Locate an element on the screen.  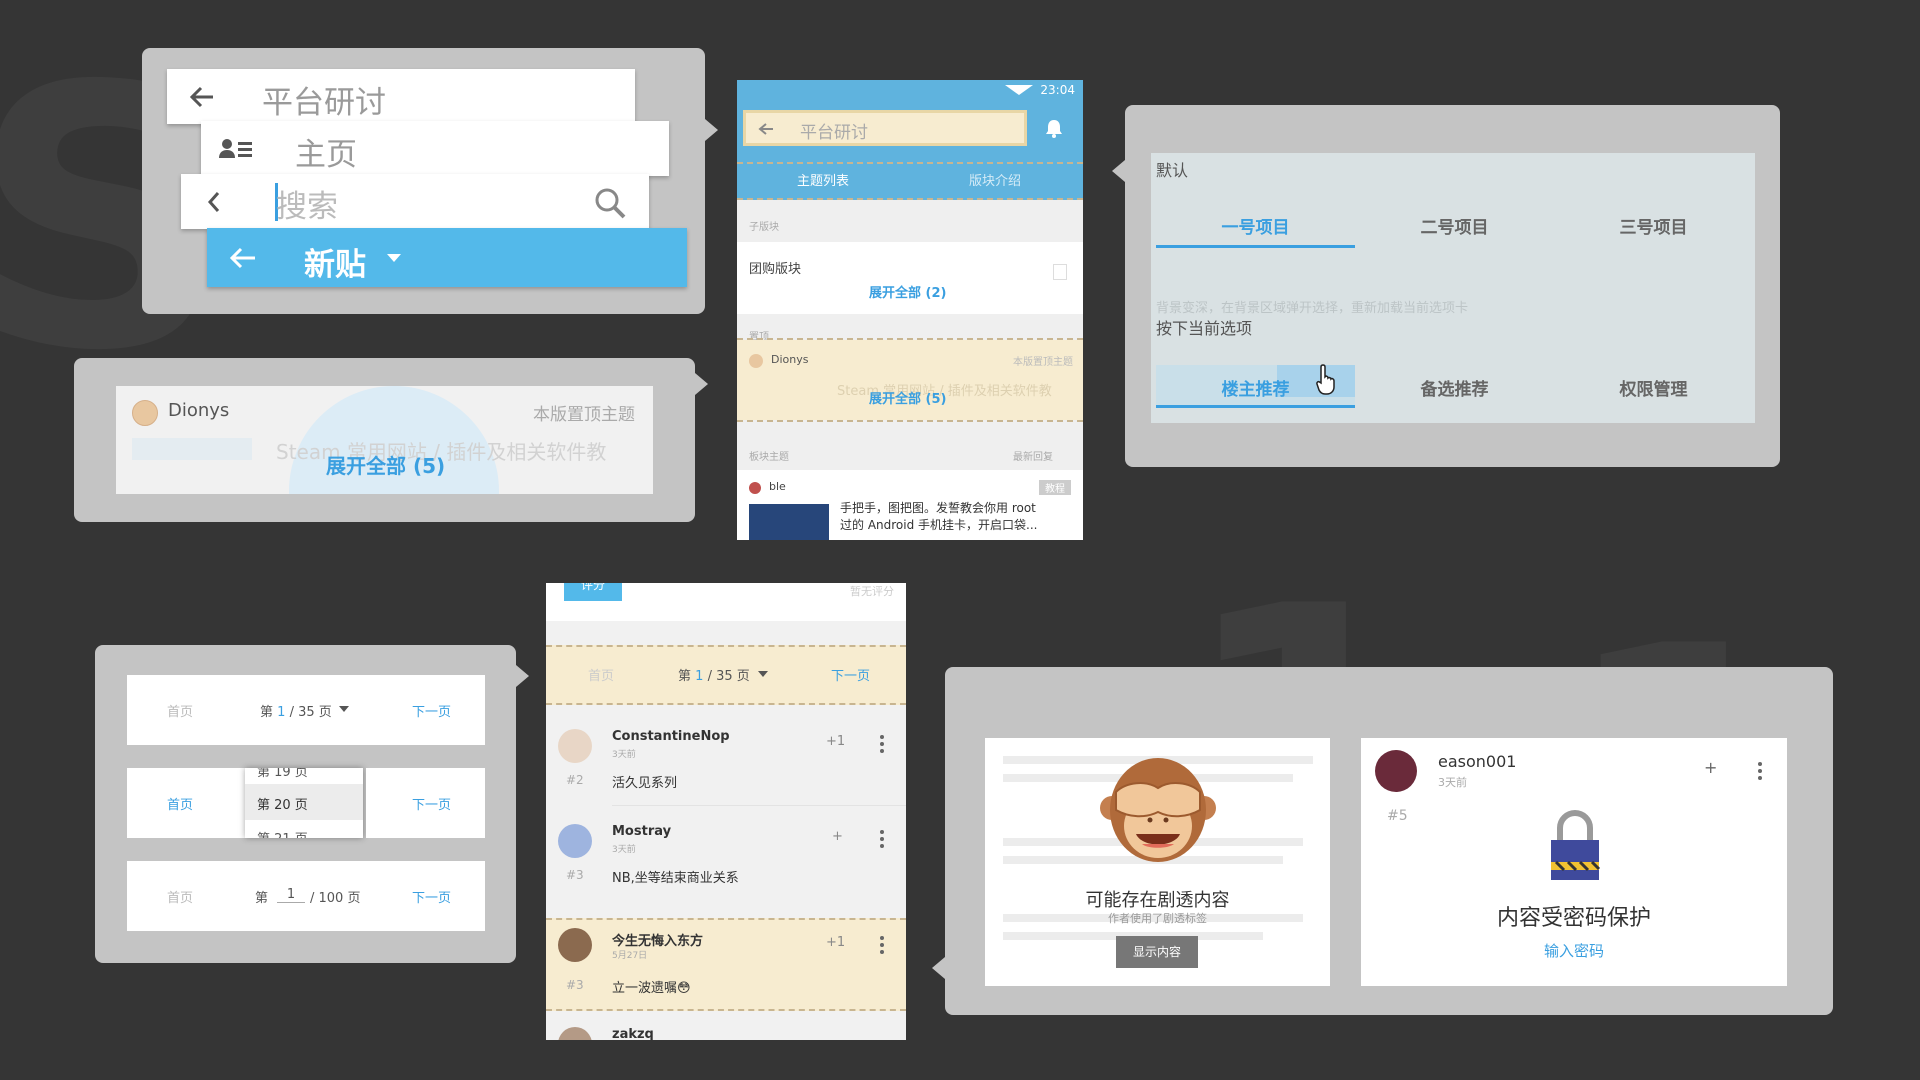
page-option-selected: 第 20 页 is located at coordinates (282, 803).